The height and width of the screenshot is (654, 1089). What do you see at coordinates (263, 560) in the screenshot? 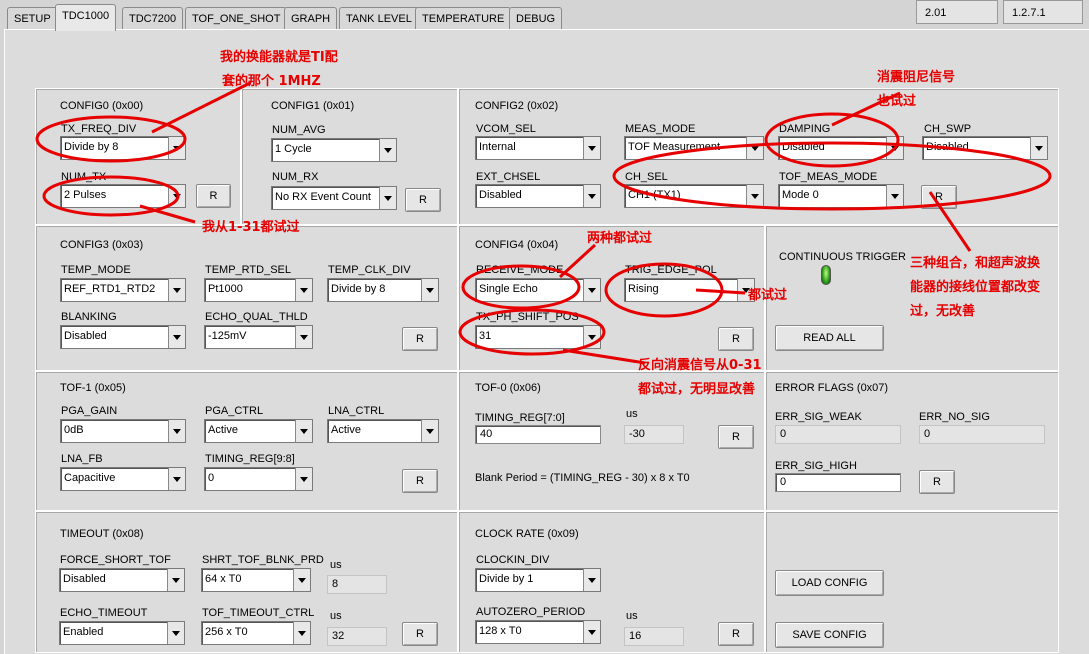
I see `shrt-tof-blnk-prd-label: SHRT_TOF_BLNK_PRD` at bounding box center [263, 560].